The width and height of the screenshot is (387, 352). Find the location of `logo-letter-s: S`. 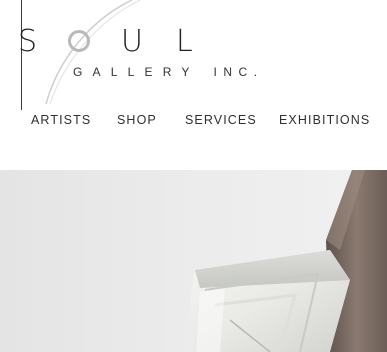

logo-letter-s: S is located at coordinates (28, 41).